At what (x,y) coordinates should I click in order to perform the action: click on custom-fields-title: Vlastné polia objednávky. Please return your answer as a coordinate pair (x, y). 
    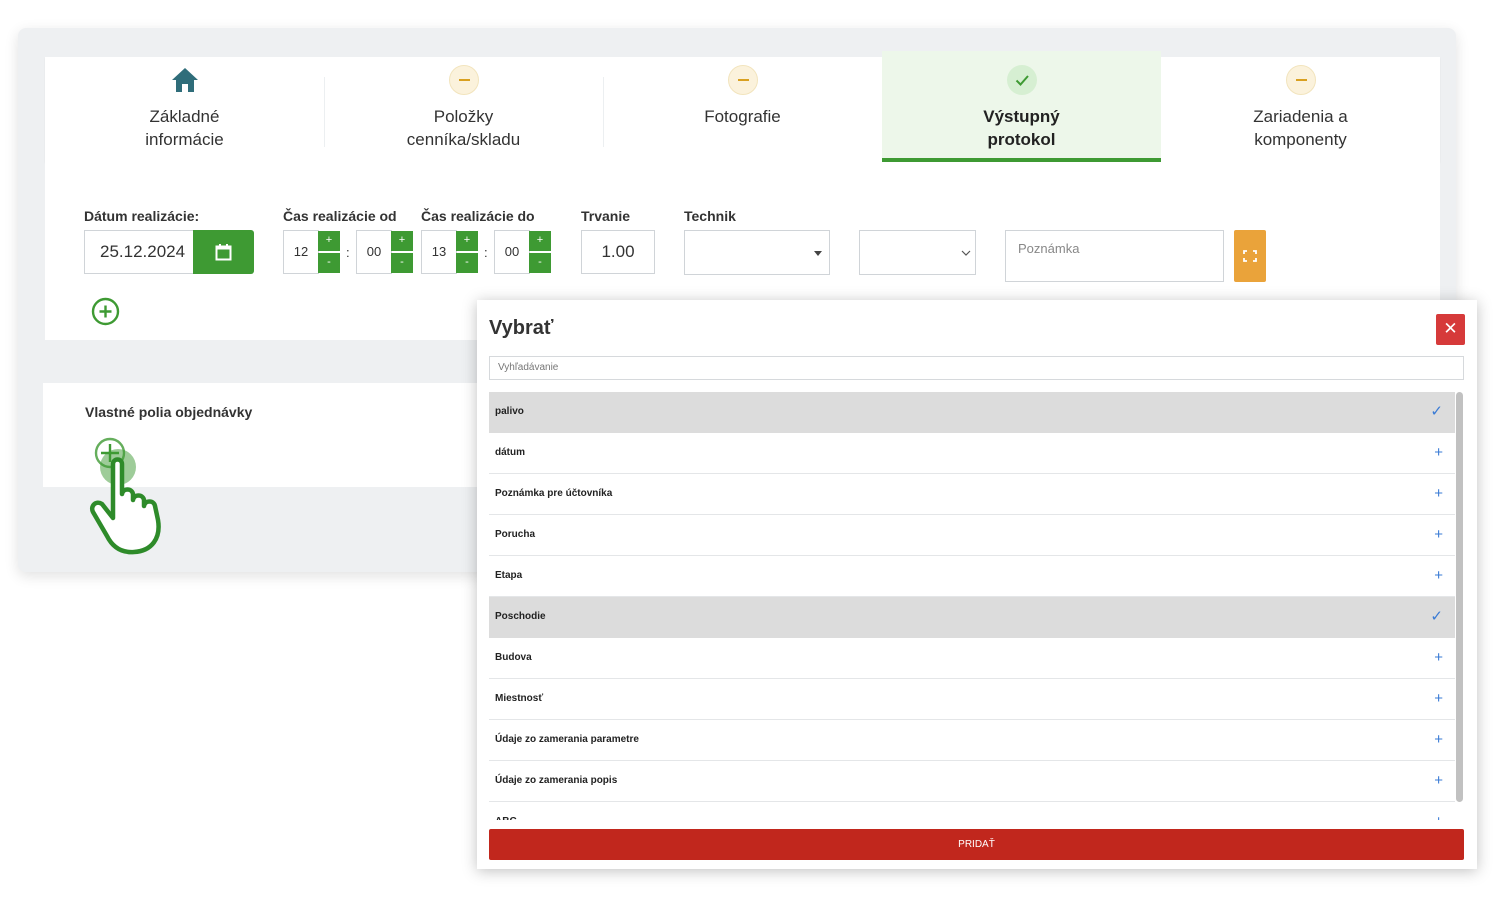
    Looking at the image, I should click on (169, 412).